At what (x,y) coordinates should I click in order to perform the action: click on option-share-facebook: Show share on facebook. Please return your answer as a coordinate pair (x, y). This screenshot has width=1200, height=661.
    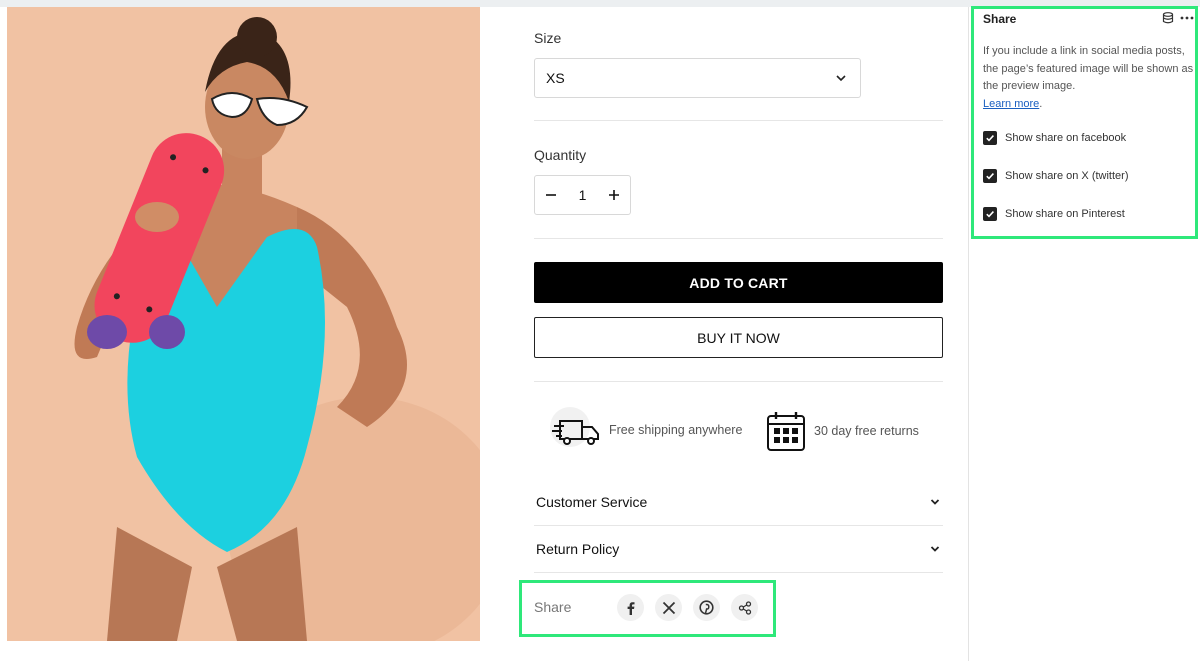
    Looking at the image, I should click on (1054, 138).